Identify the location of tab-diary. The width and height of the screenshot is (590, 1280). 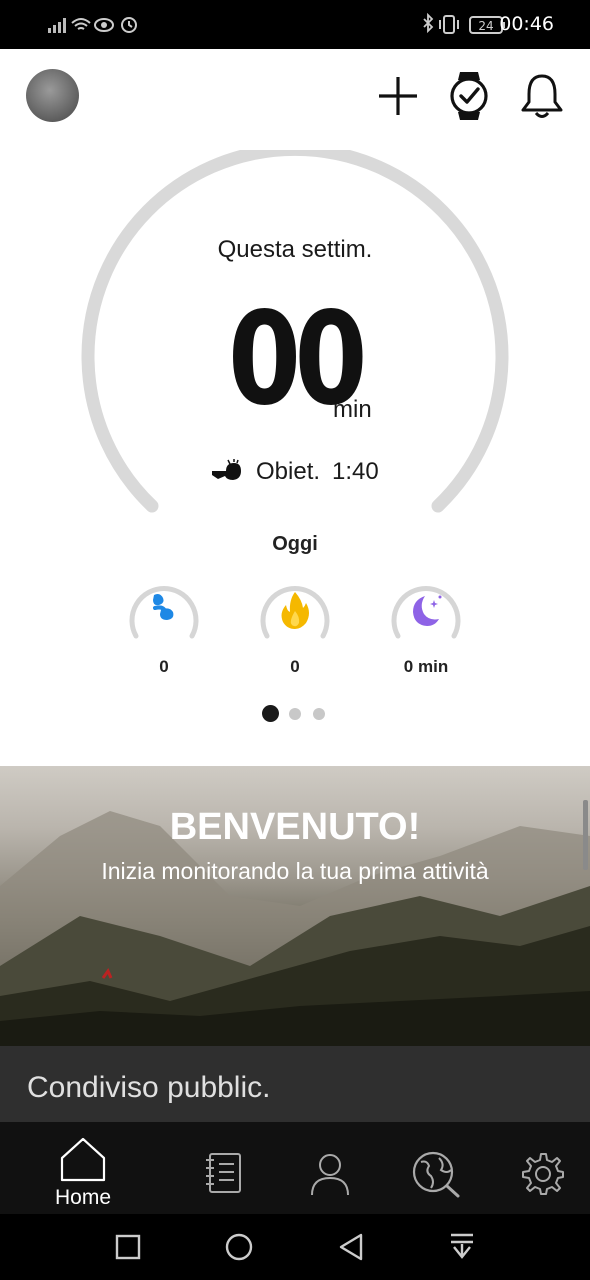
(224, 1168).